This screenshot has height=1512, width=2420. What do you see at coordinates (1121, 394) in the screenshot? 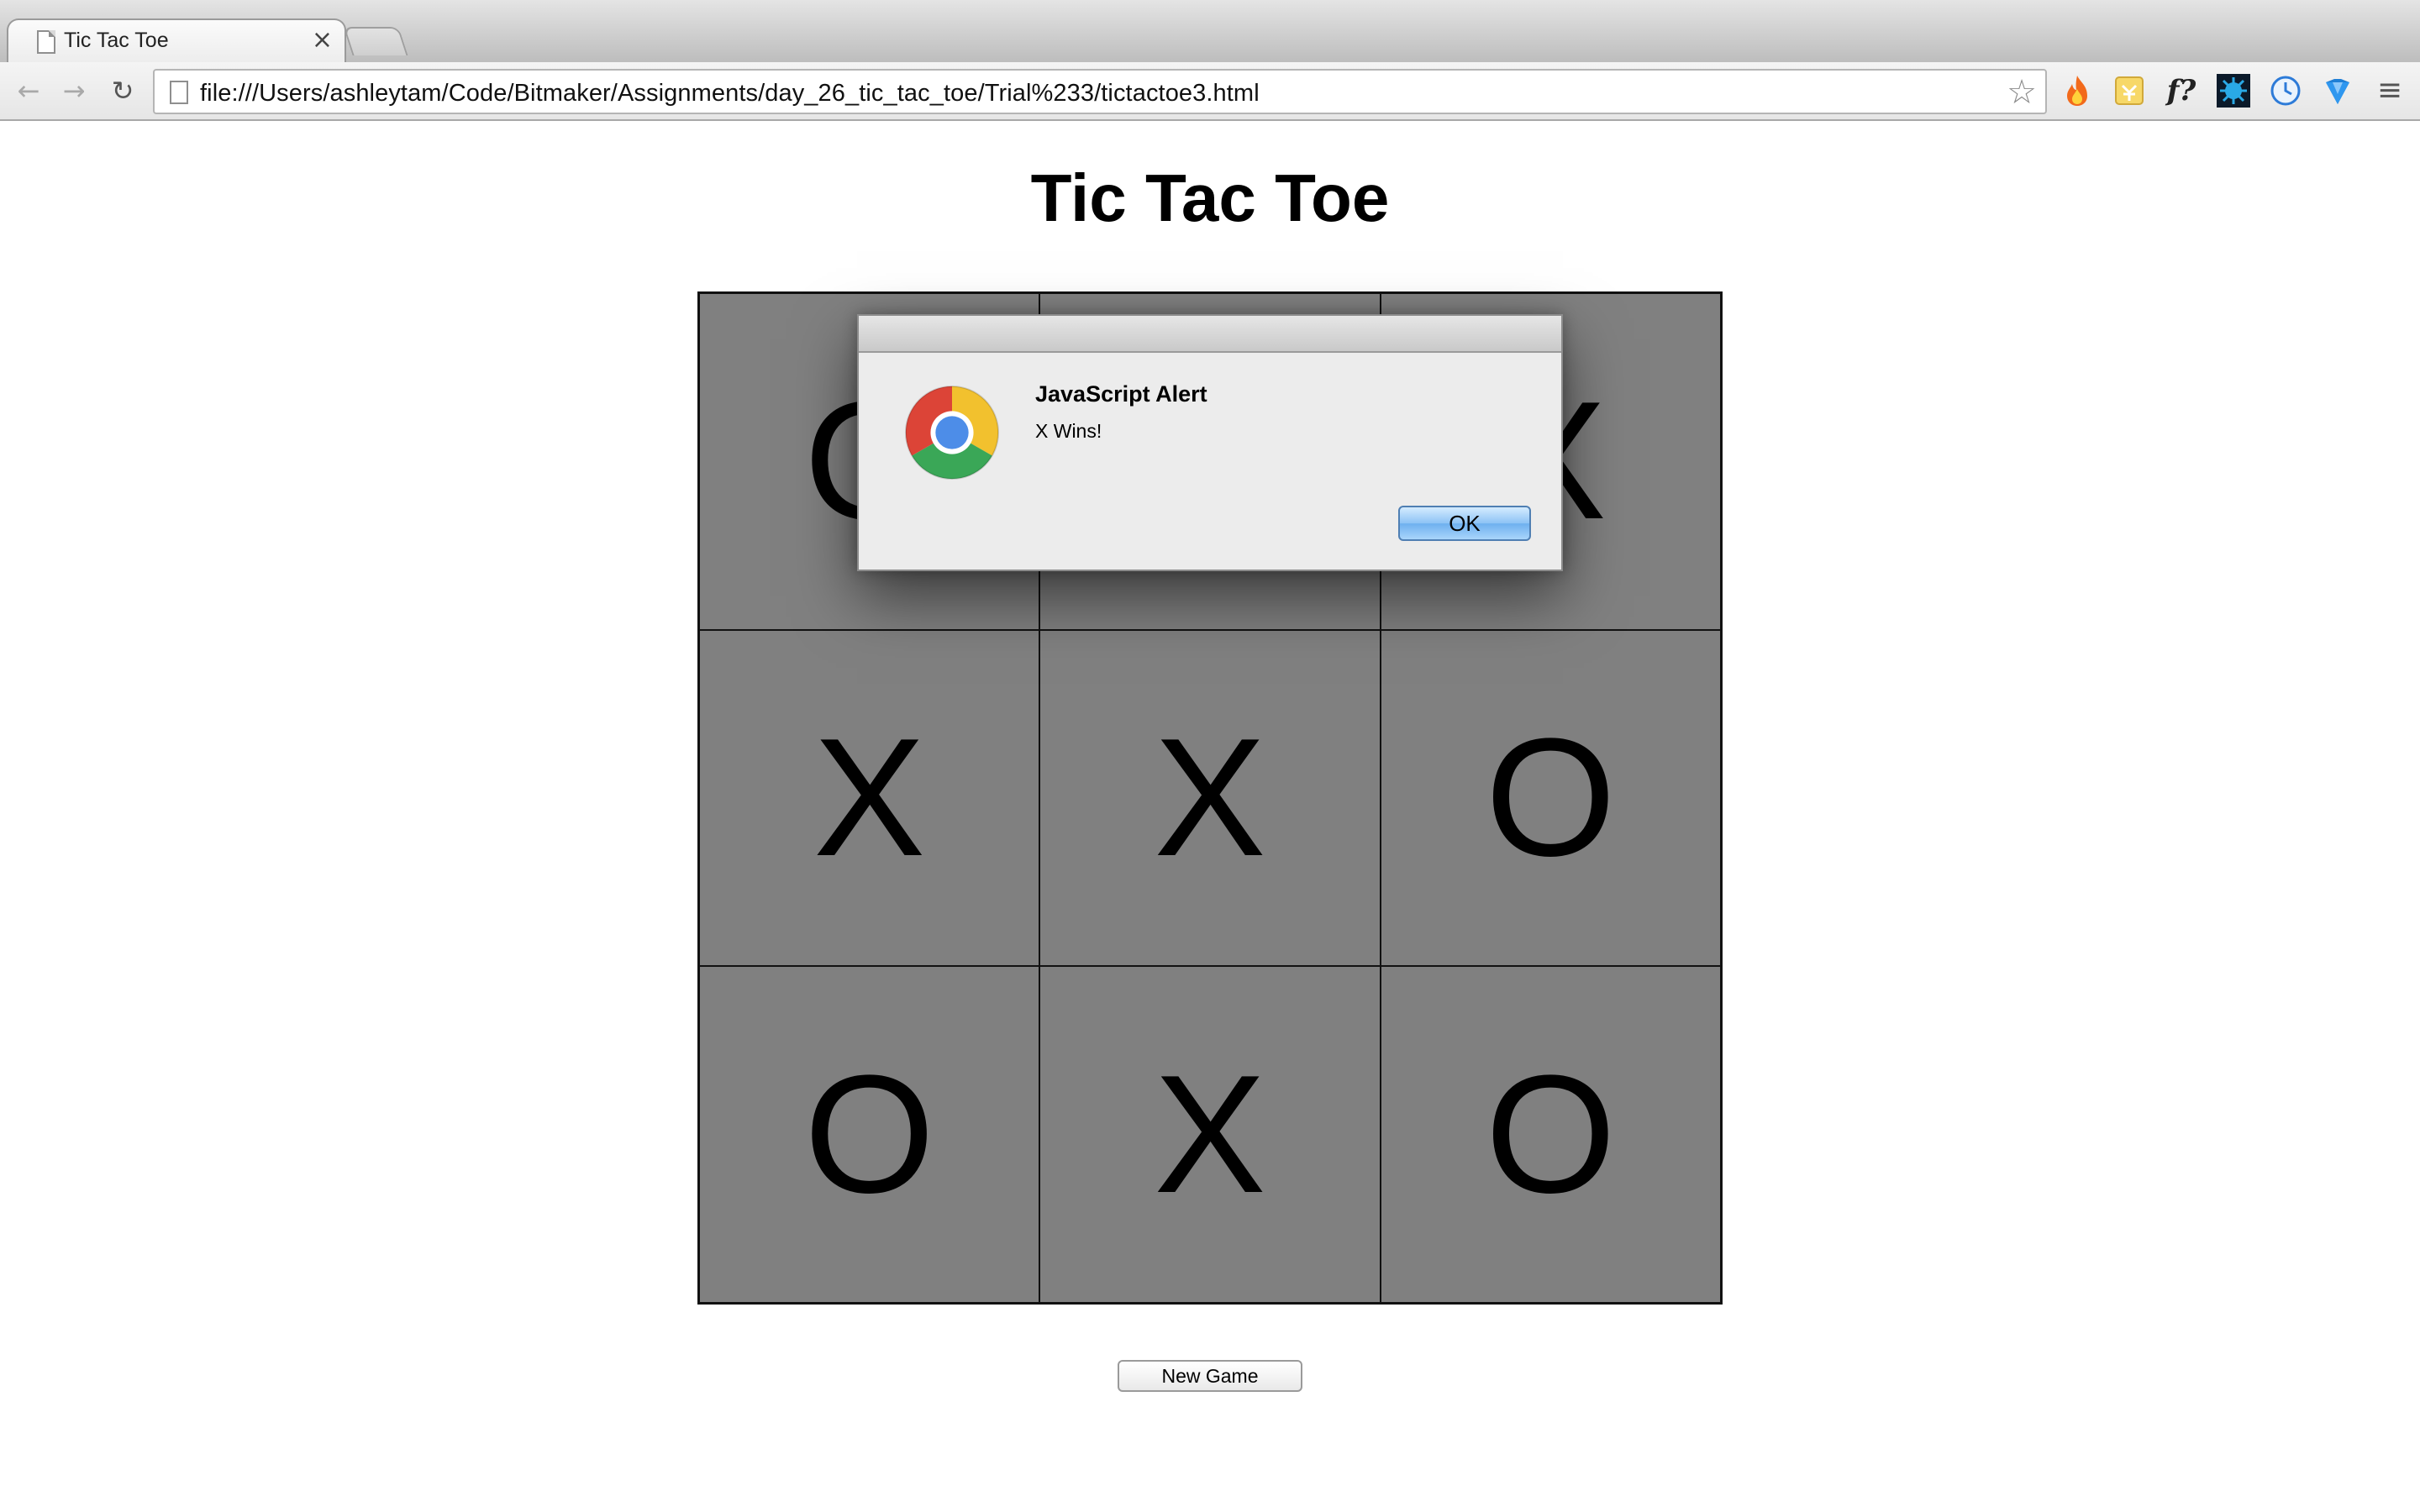
I see `alert-title: JavaScript Alert` at bounding box center [1121, 394].